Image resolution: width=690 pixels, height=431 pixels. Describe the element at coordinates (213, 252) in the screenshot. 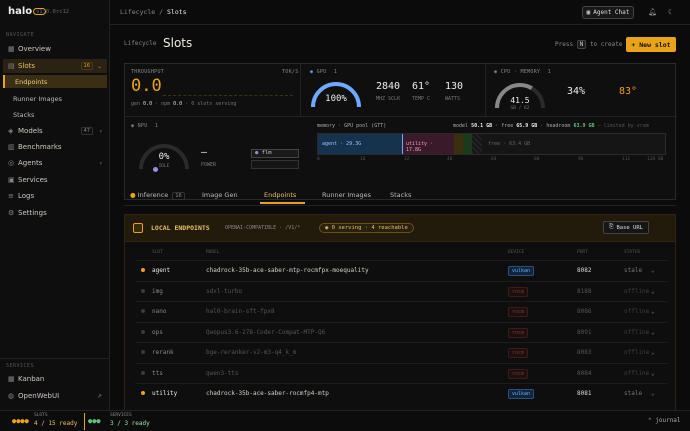

I see `header-model: MODEL` at that location.